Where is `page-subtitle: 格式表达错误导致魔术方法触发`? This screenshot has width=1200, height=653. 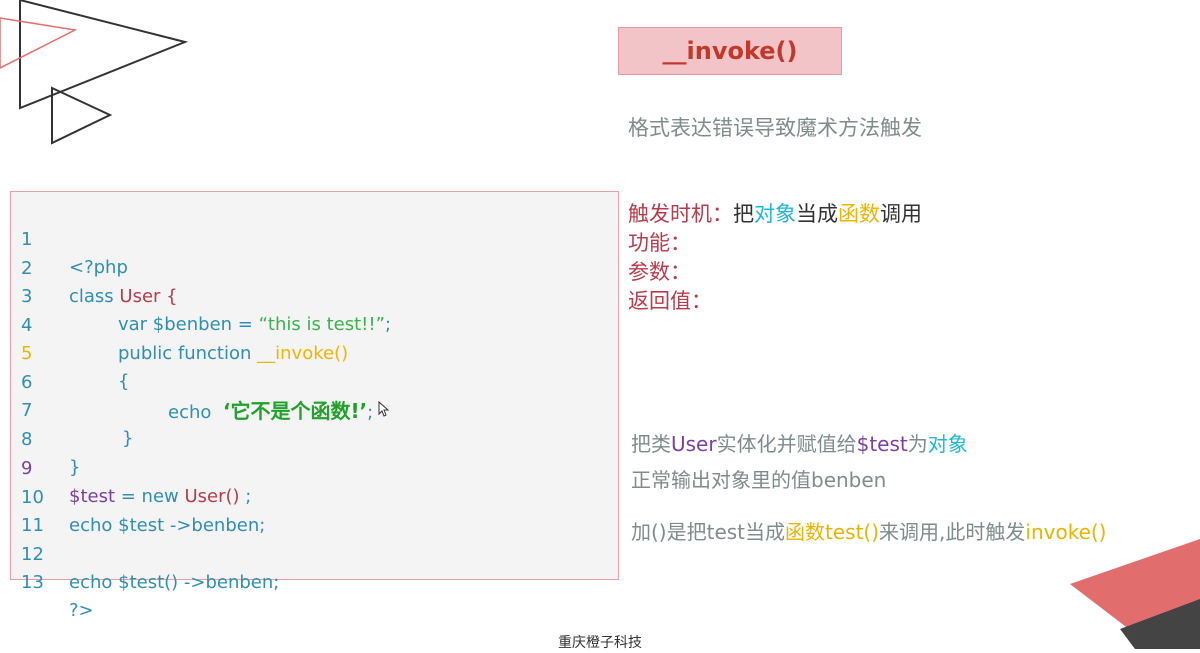 page-subtitle: 格式表达错误导致魔术方法触发 is located at coordinates (775, 128).